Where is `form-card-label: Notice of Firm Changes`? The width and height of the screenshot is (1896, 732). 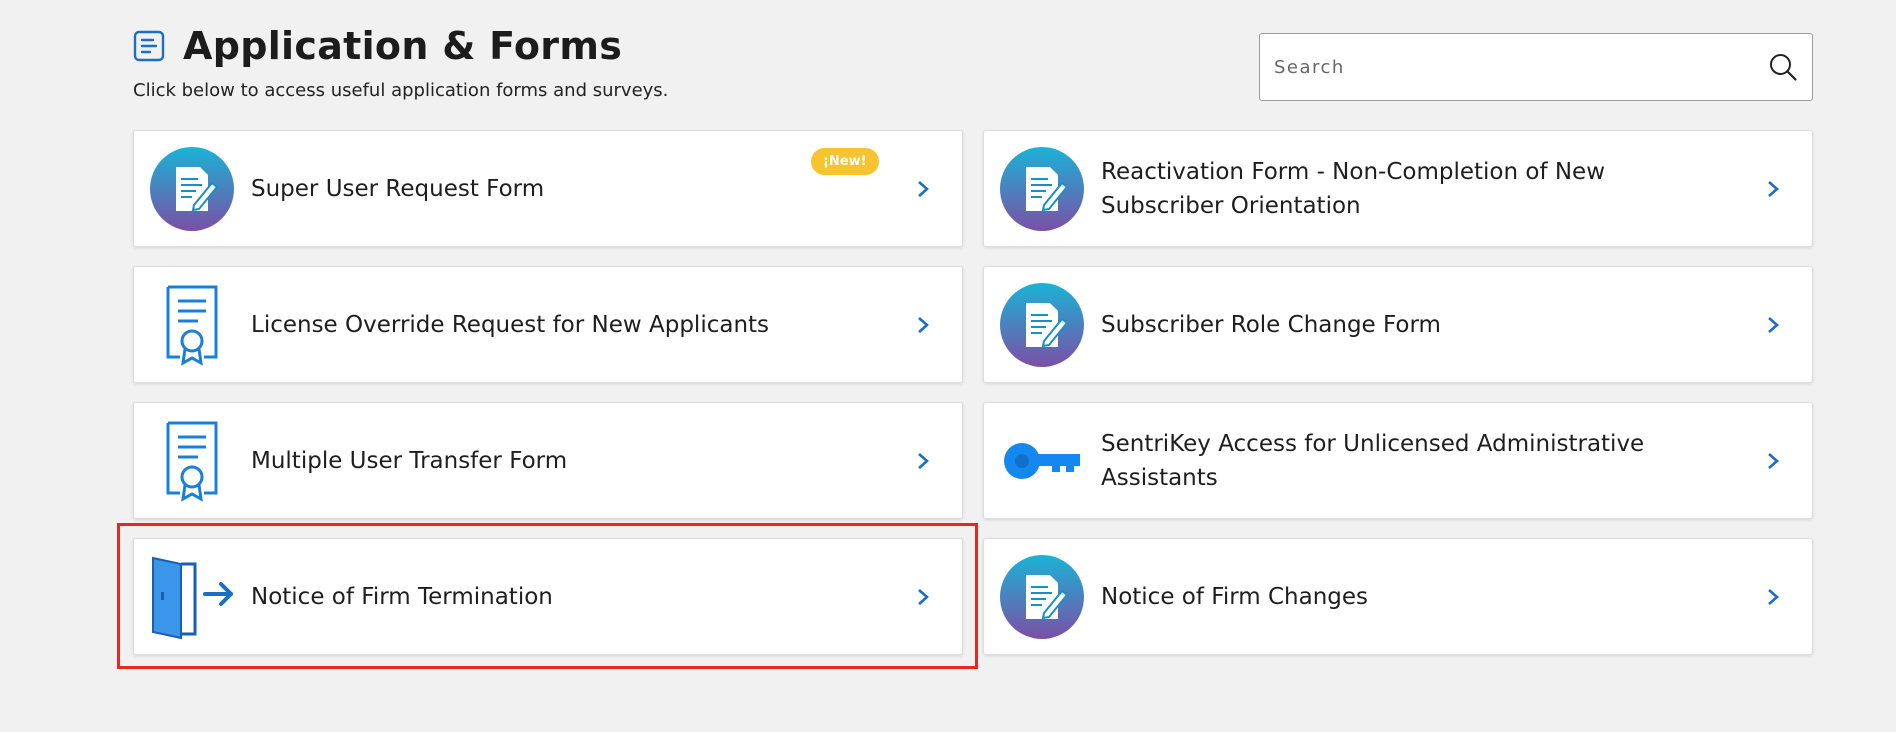
form-card-label: Notice of Firm Changes is located at coordinates (1235, 596).